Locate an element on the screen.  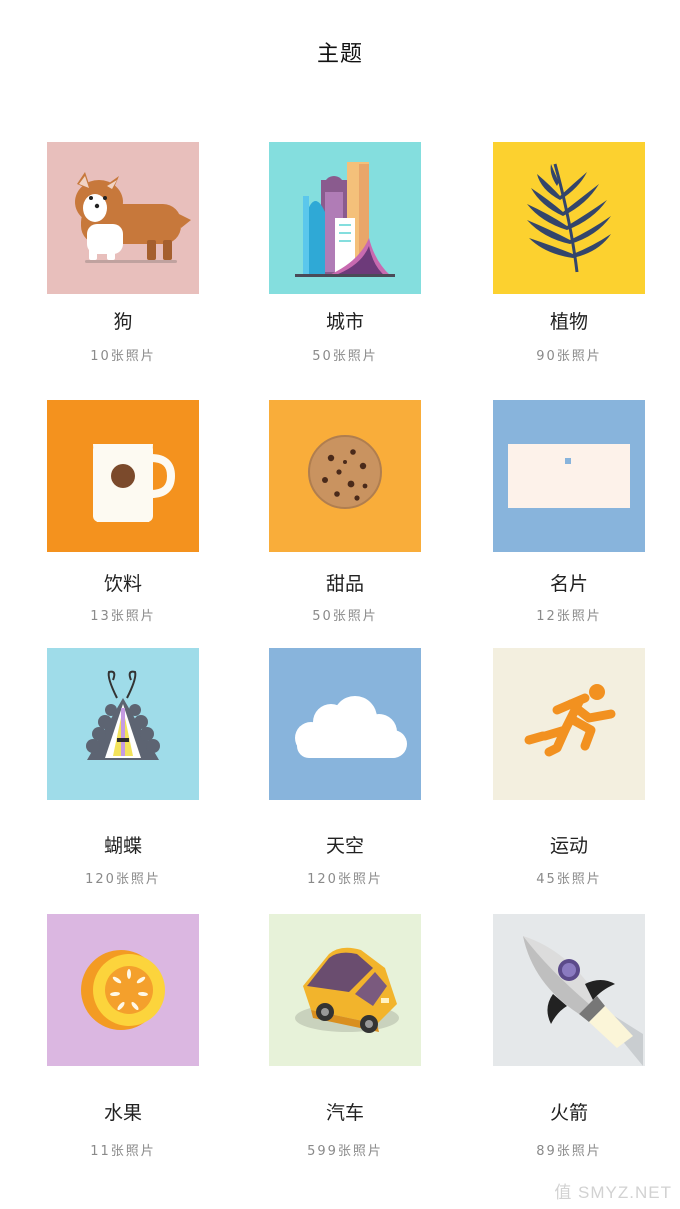
rocket-icon is located at coordinates (569, 990).